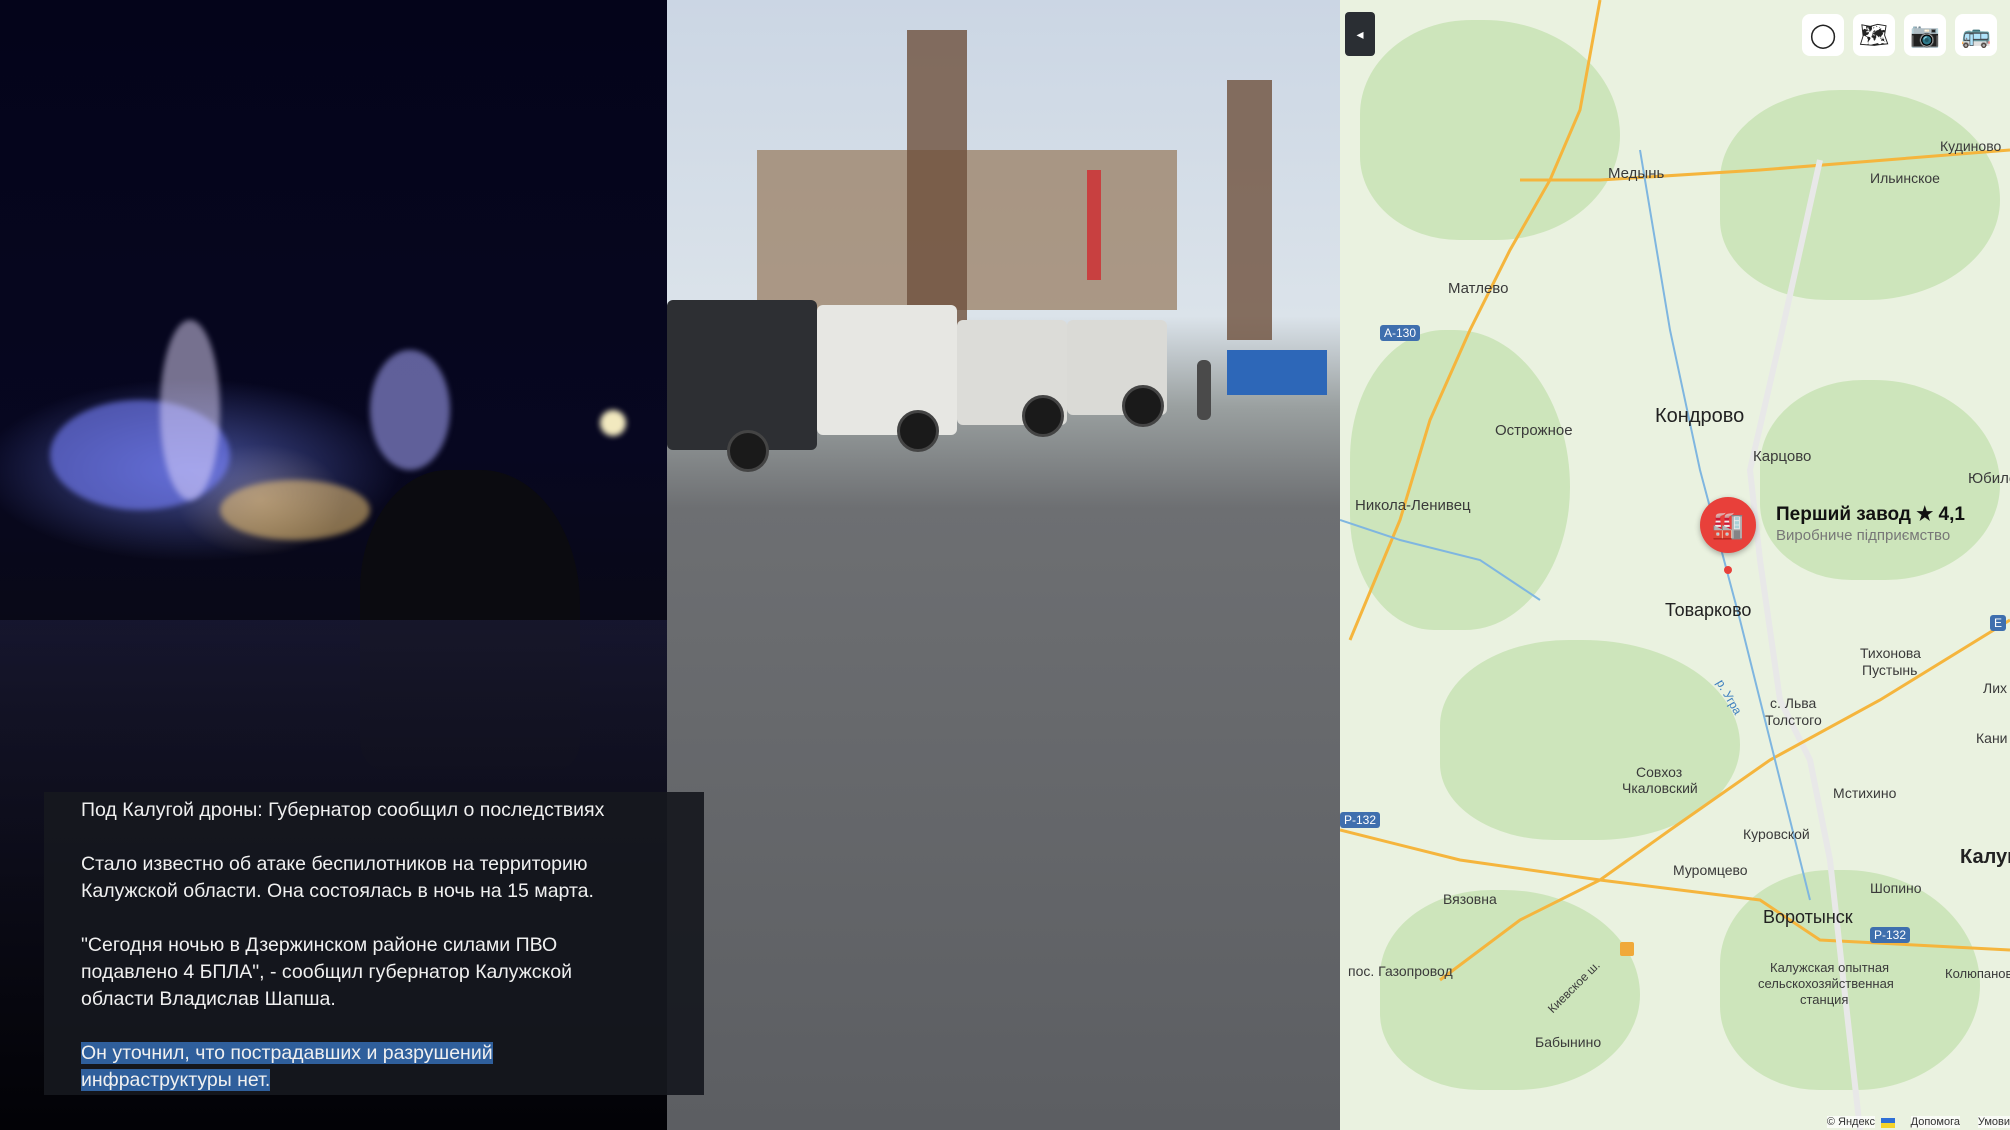 The height and width of the screenshot is (1130, 2010). What do you see at coordinates (1534, 430) in the screenshot?
I see `town-label: Острожное` at bounding box center [1534, 430].